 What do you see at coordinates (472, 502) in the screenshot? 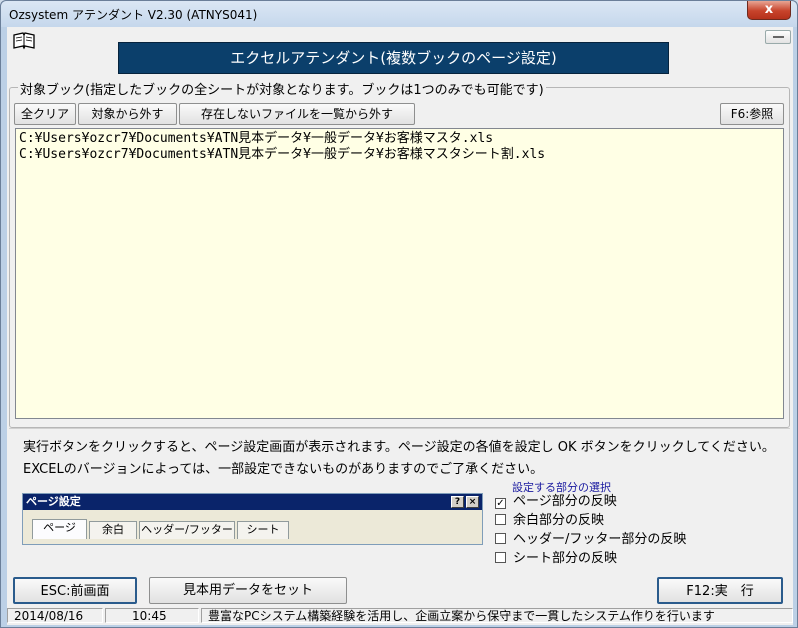
I see `close-icon: ×` at bounding box center [472, 502].